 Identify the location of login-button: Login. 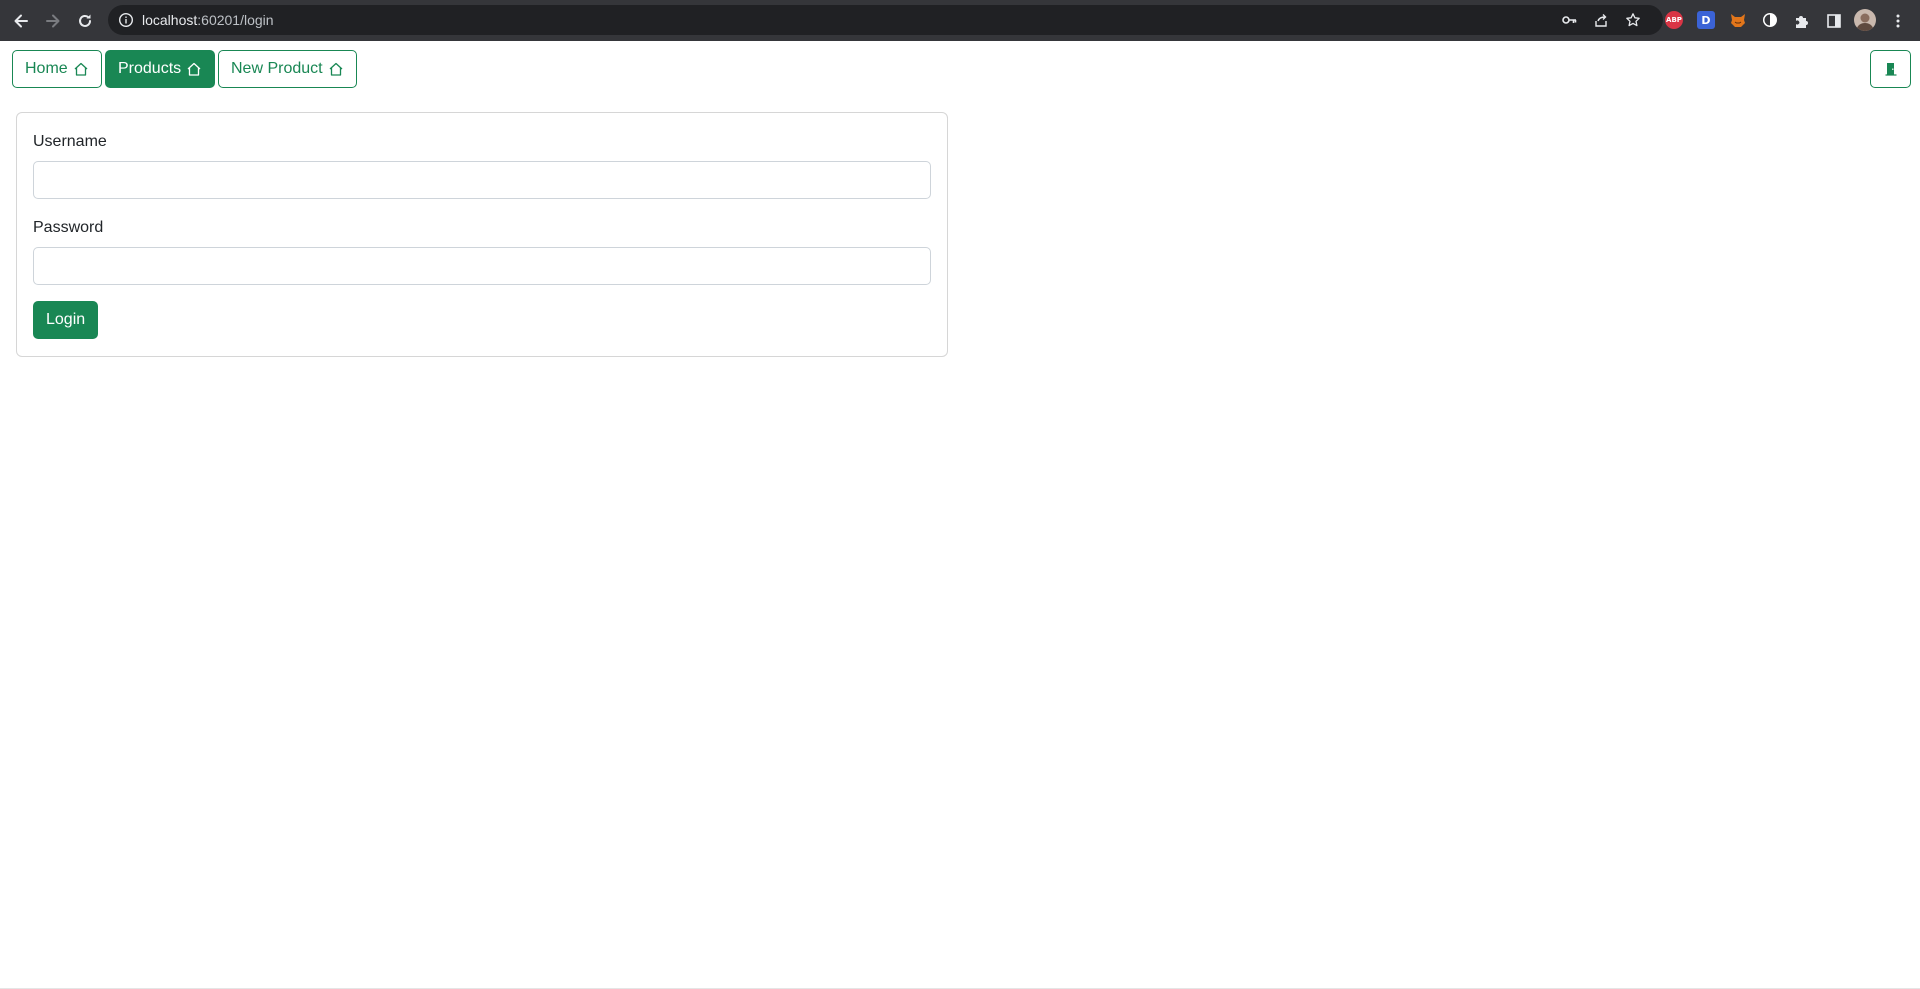
(66, 320).